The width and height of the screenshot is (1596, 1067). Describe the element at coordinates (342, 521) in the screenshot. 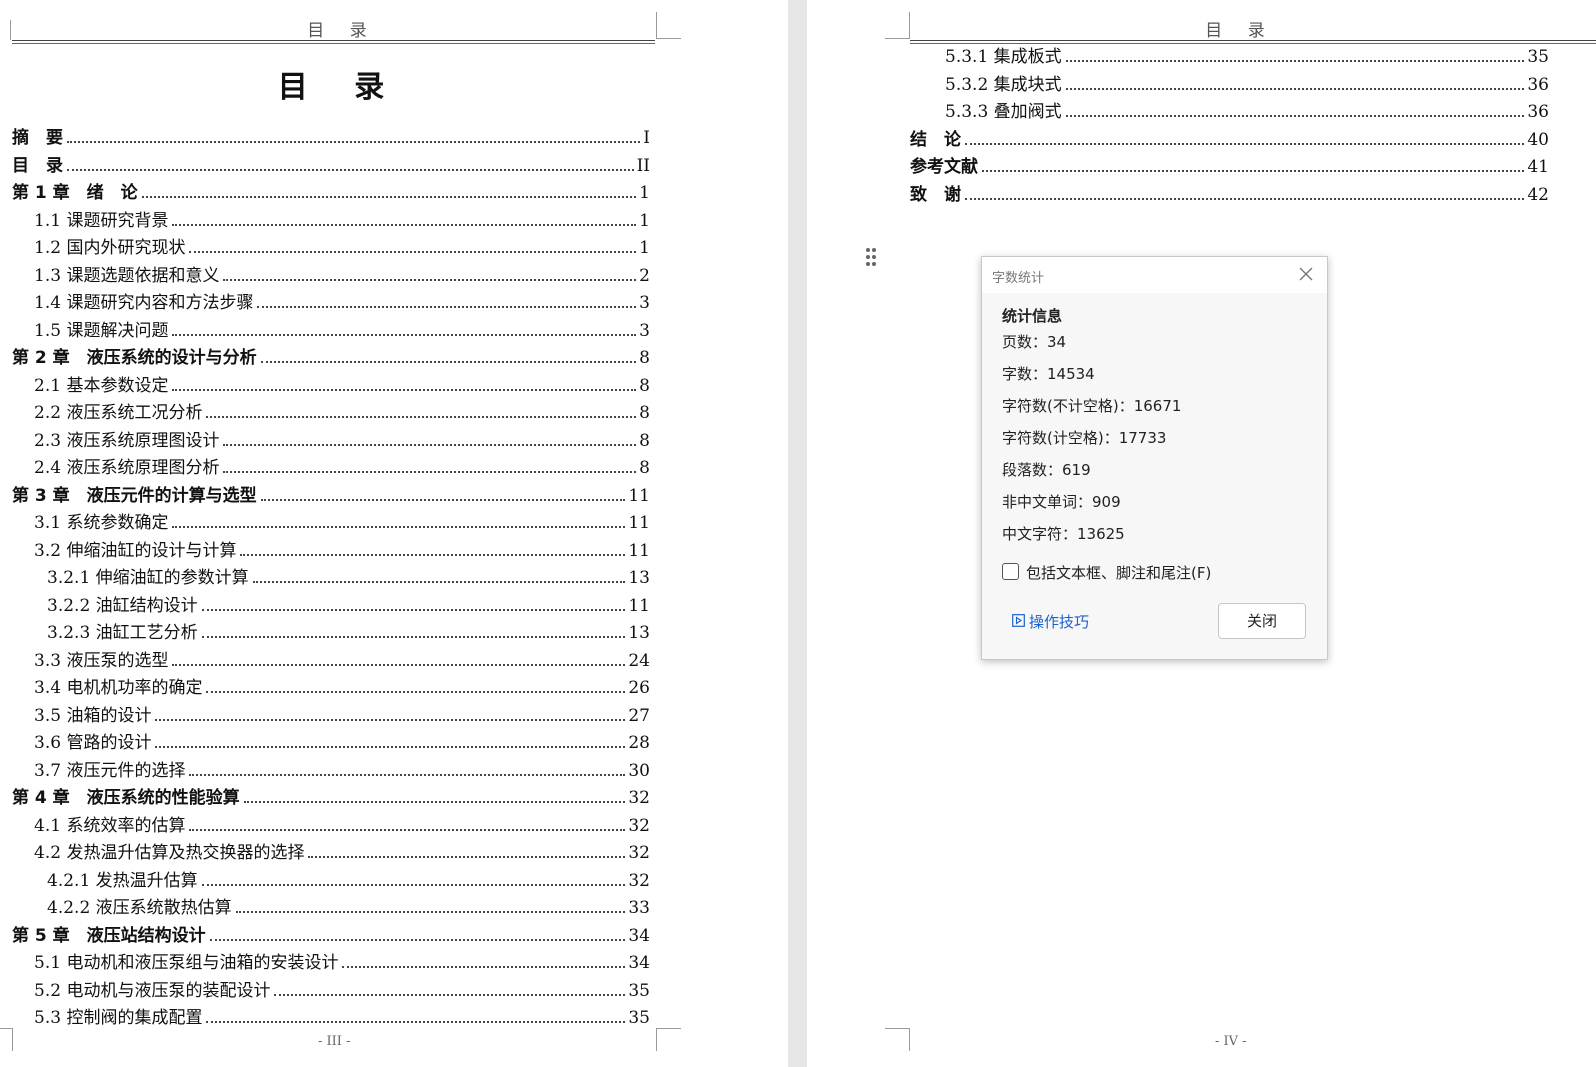

I see `toc-entry: 3.1 系统参数确定 11` at that location.